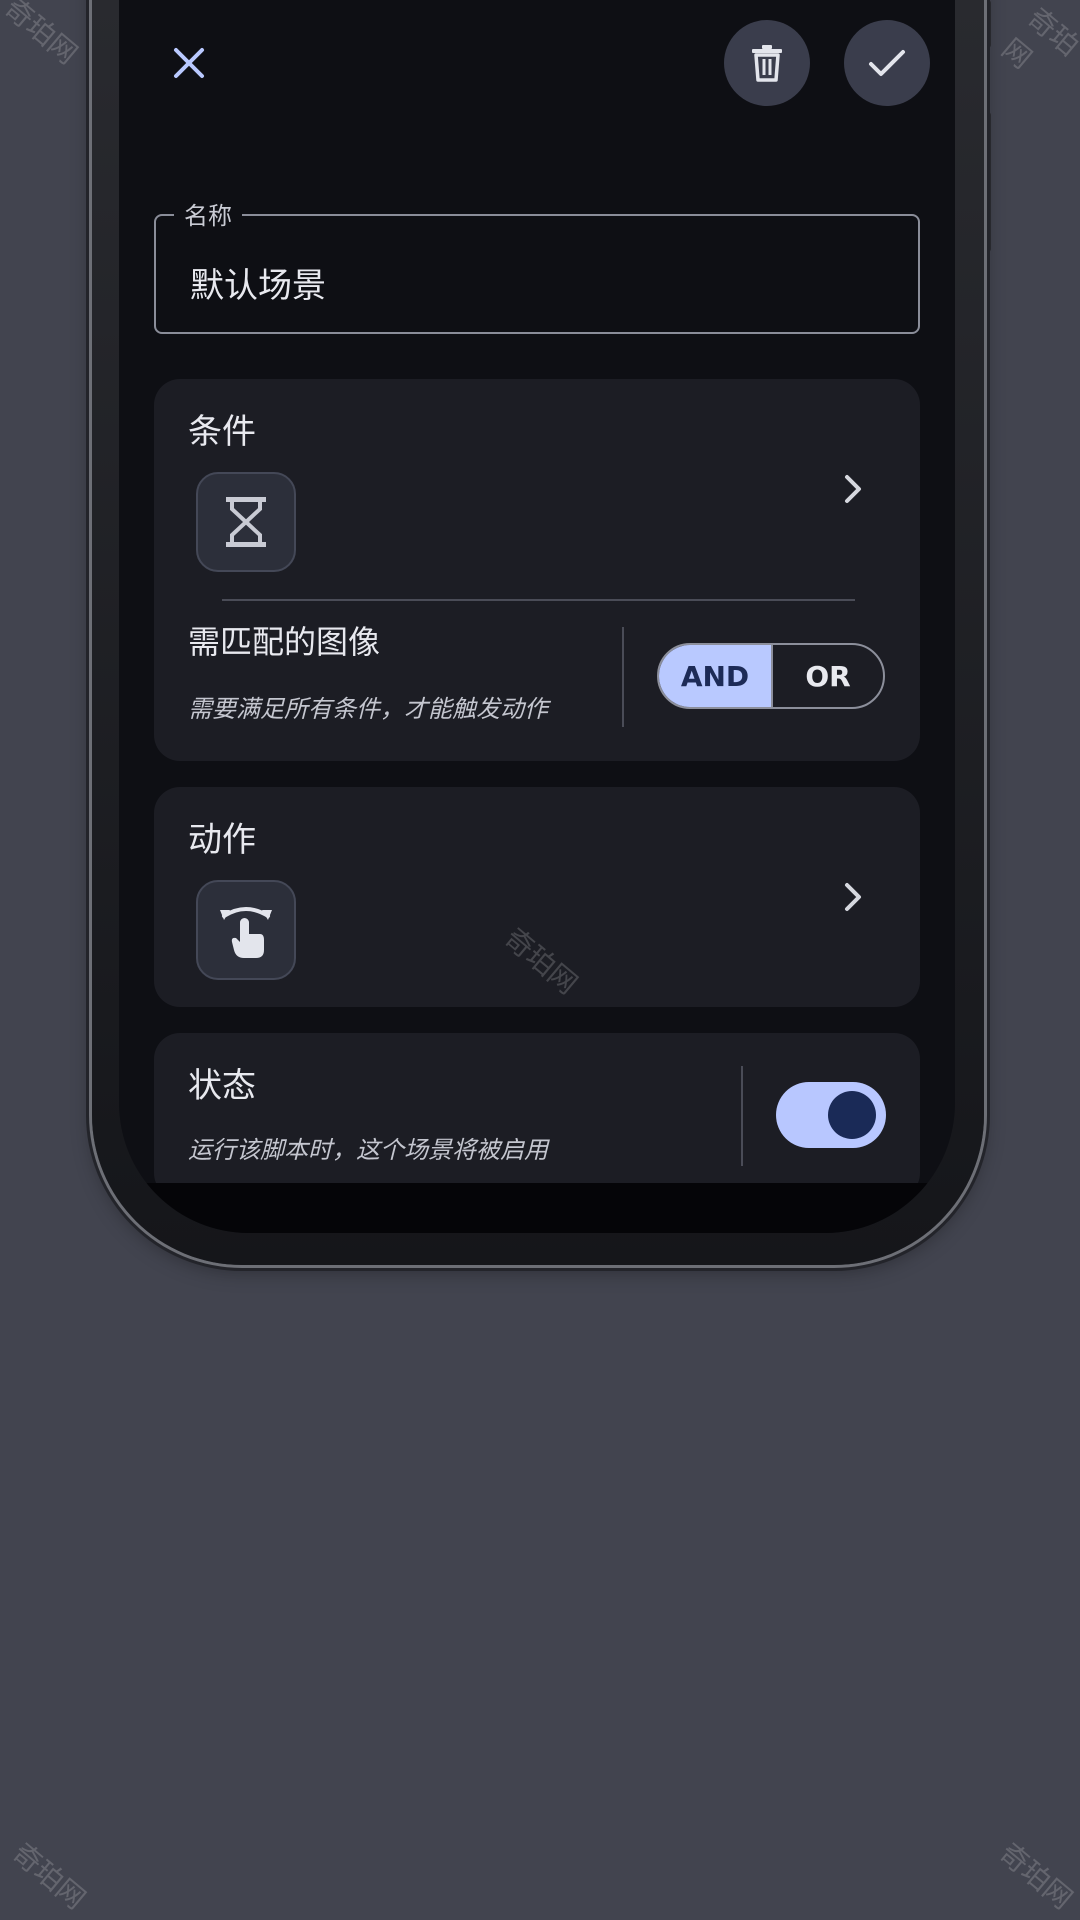 This screenshot has height=1920, width=1080. I want to click on name-field: 名称 默认场景, so click(537, 265).